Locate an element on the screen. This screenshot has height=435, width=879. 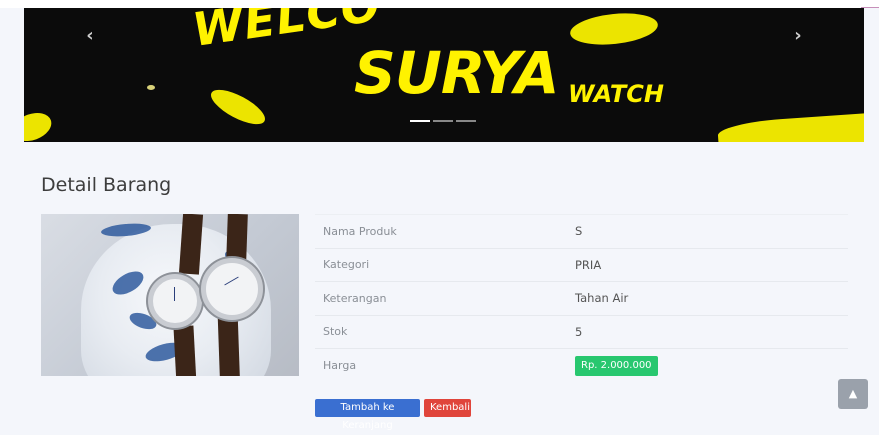
back-button: Kembali is located at coordinates (447, 408).